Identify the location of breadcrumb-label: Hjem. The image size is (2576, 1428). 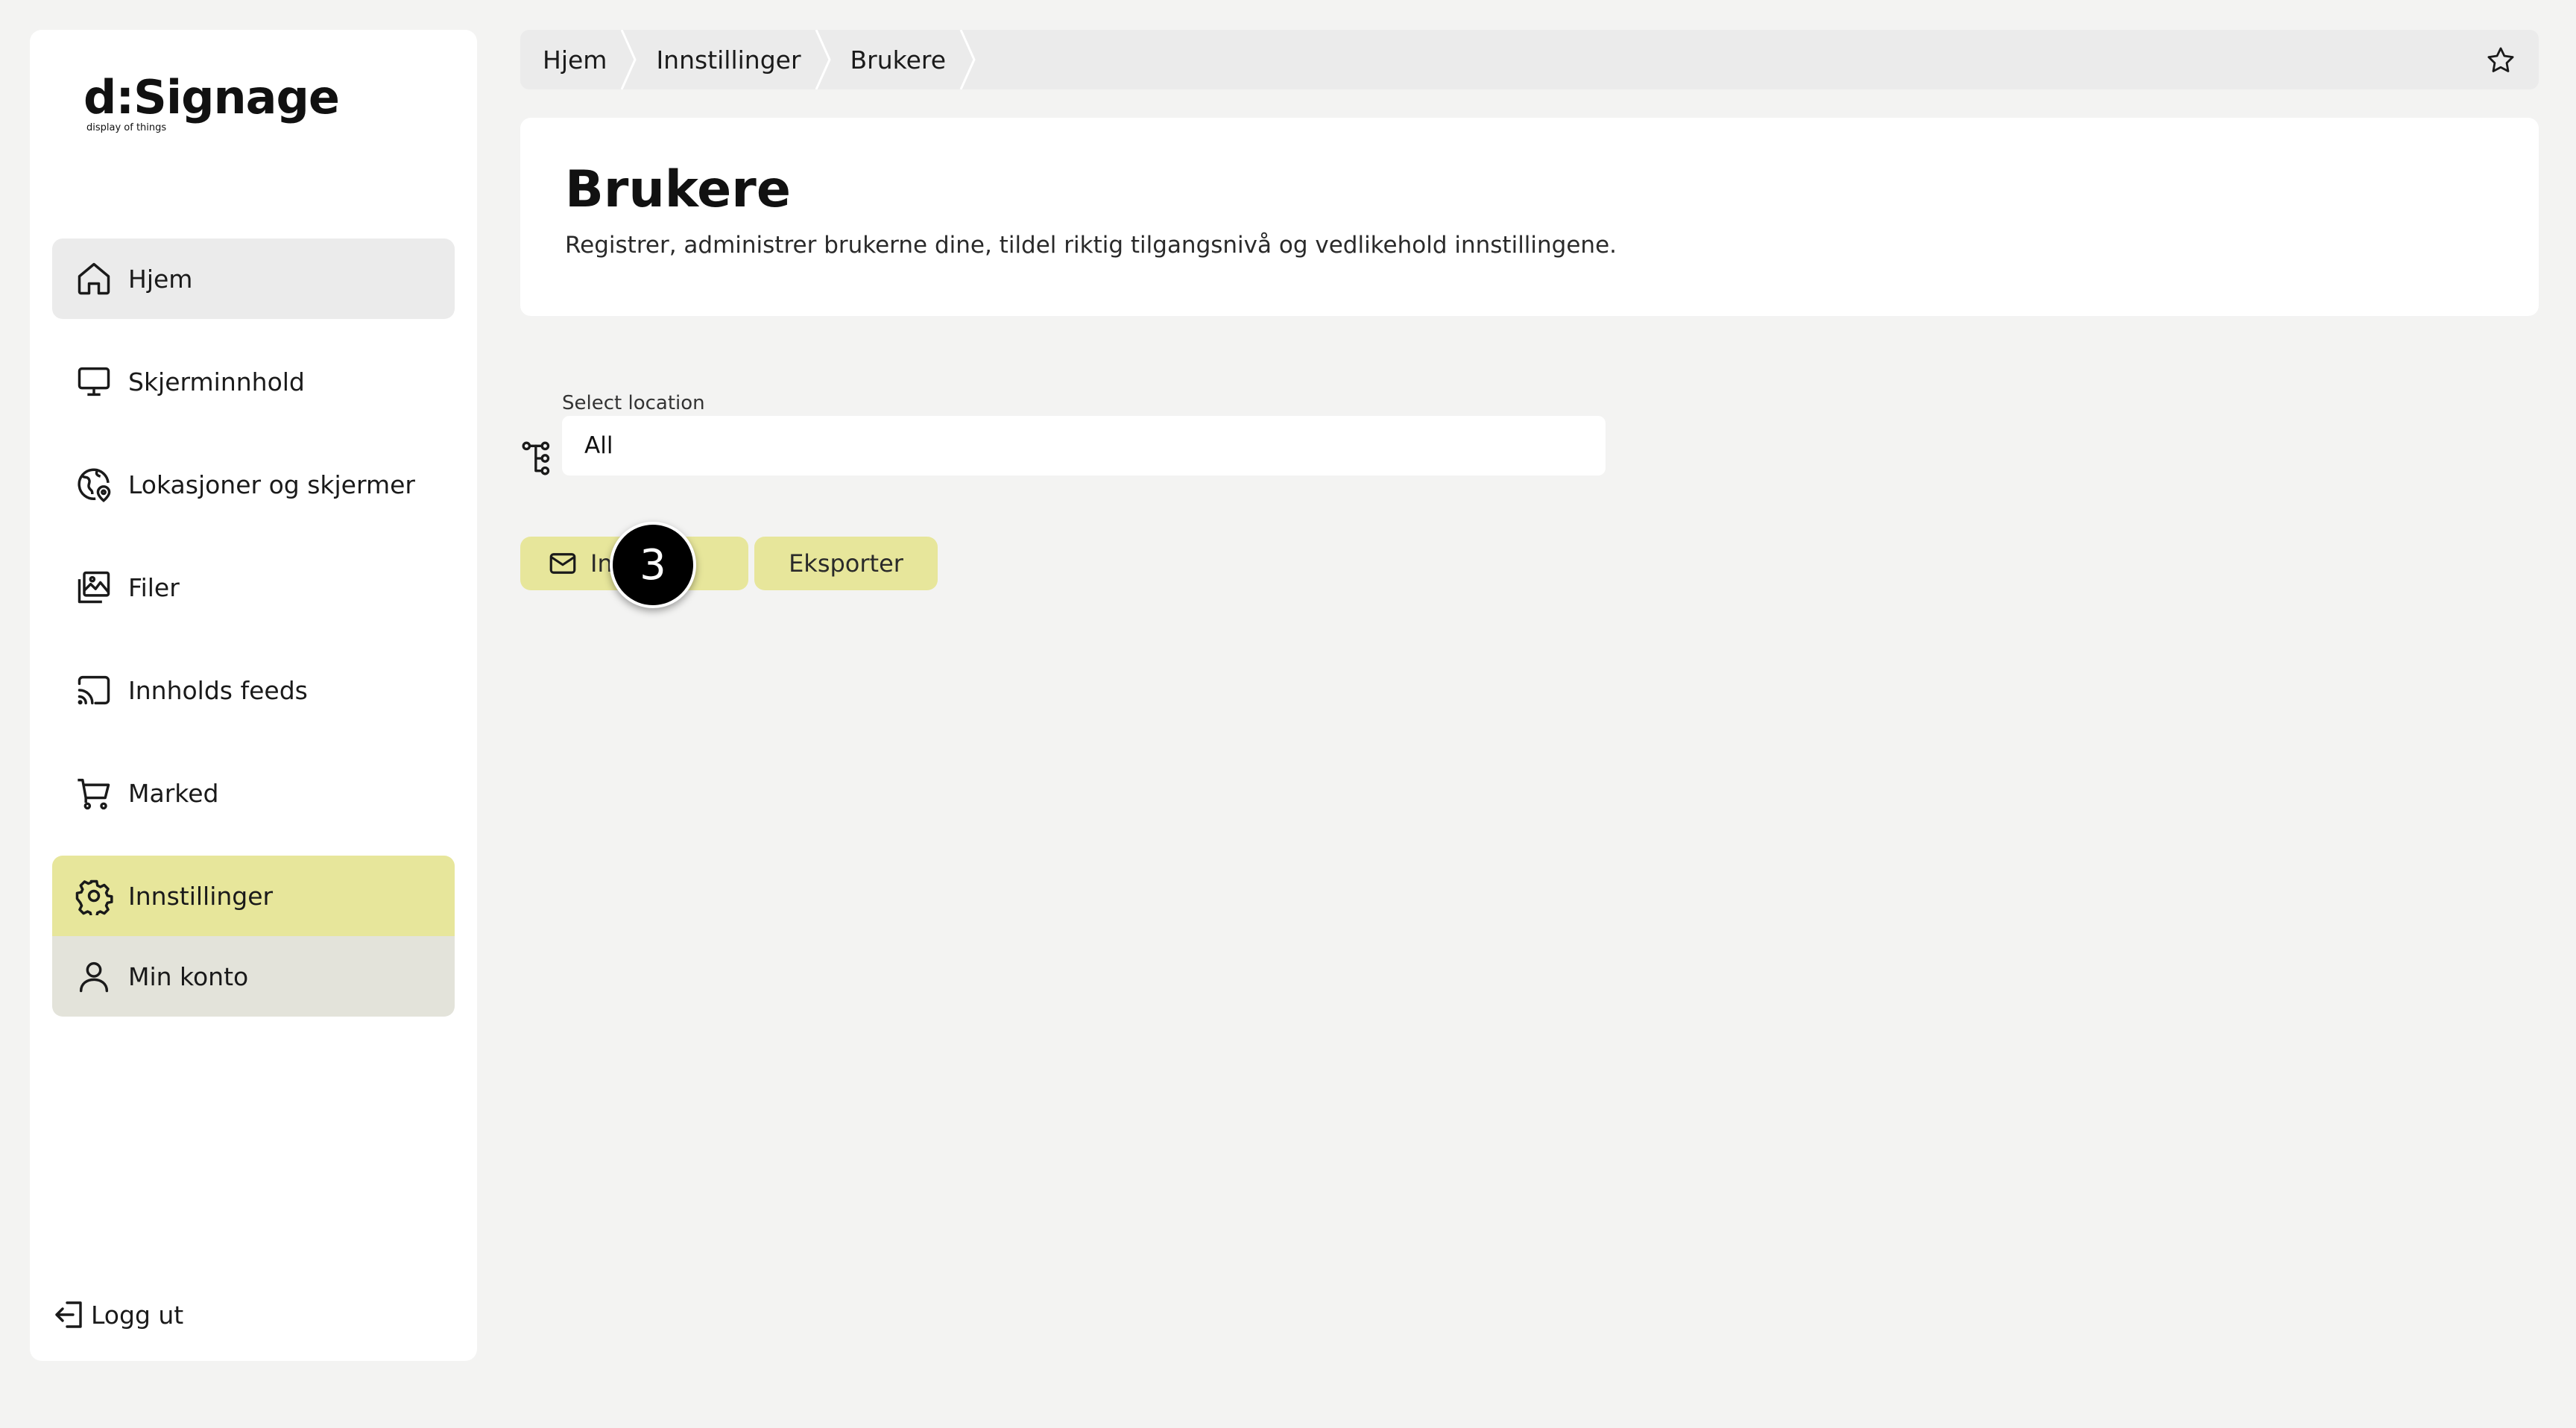
(575, 60).